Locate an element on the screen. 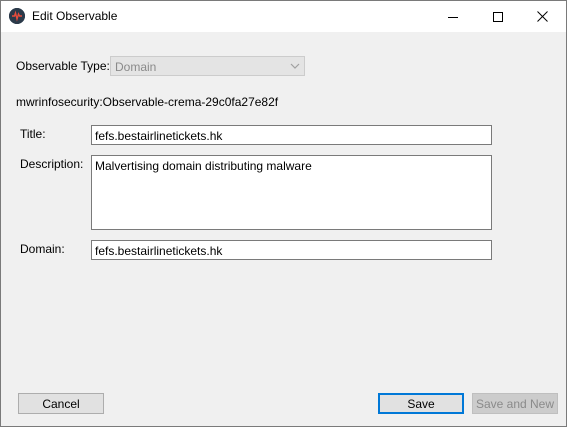  description-input: Malvertising domain distributing malware is located at coordinates (291, 192).